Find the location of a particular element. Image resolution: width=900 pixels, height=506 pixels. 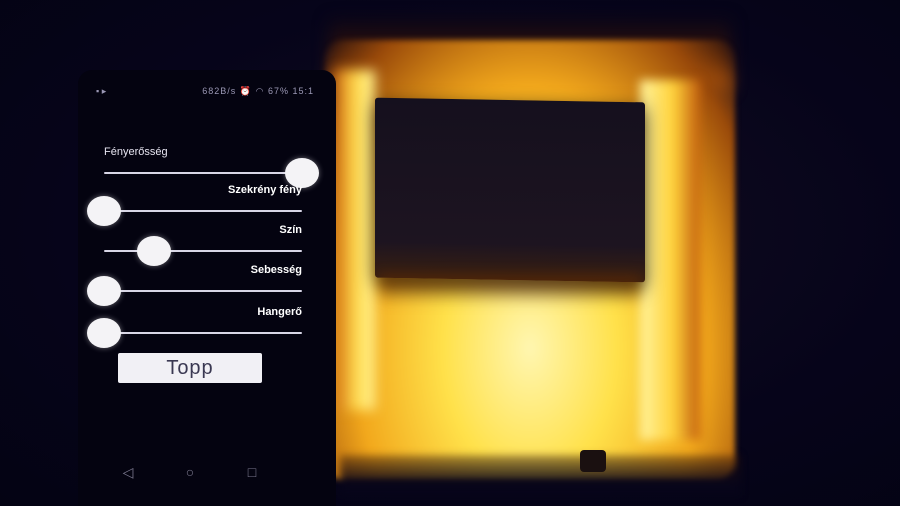

panel-shadow is located at coordinates (510, 290).